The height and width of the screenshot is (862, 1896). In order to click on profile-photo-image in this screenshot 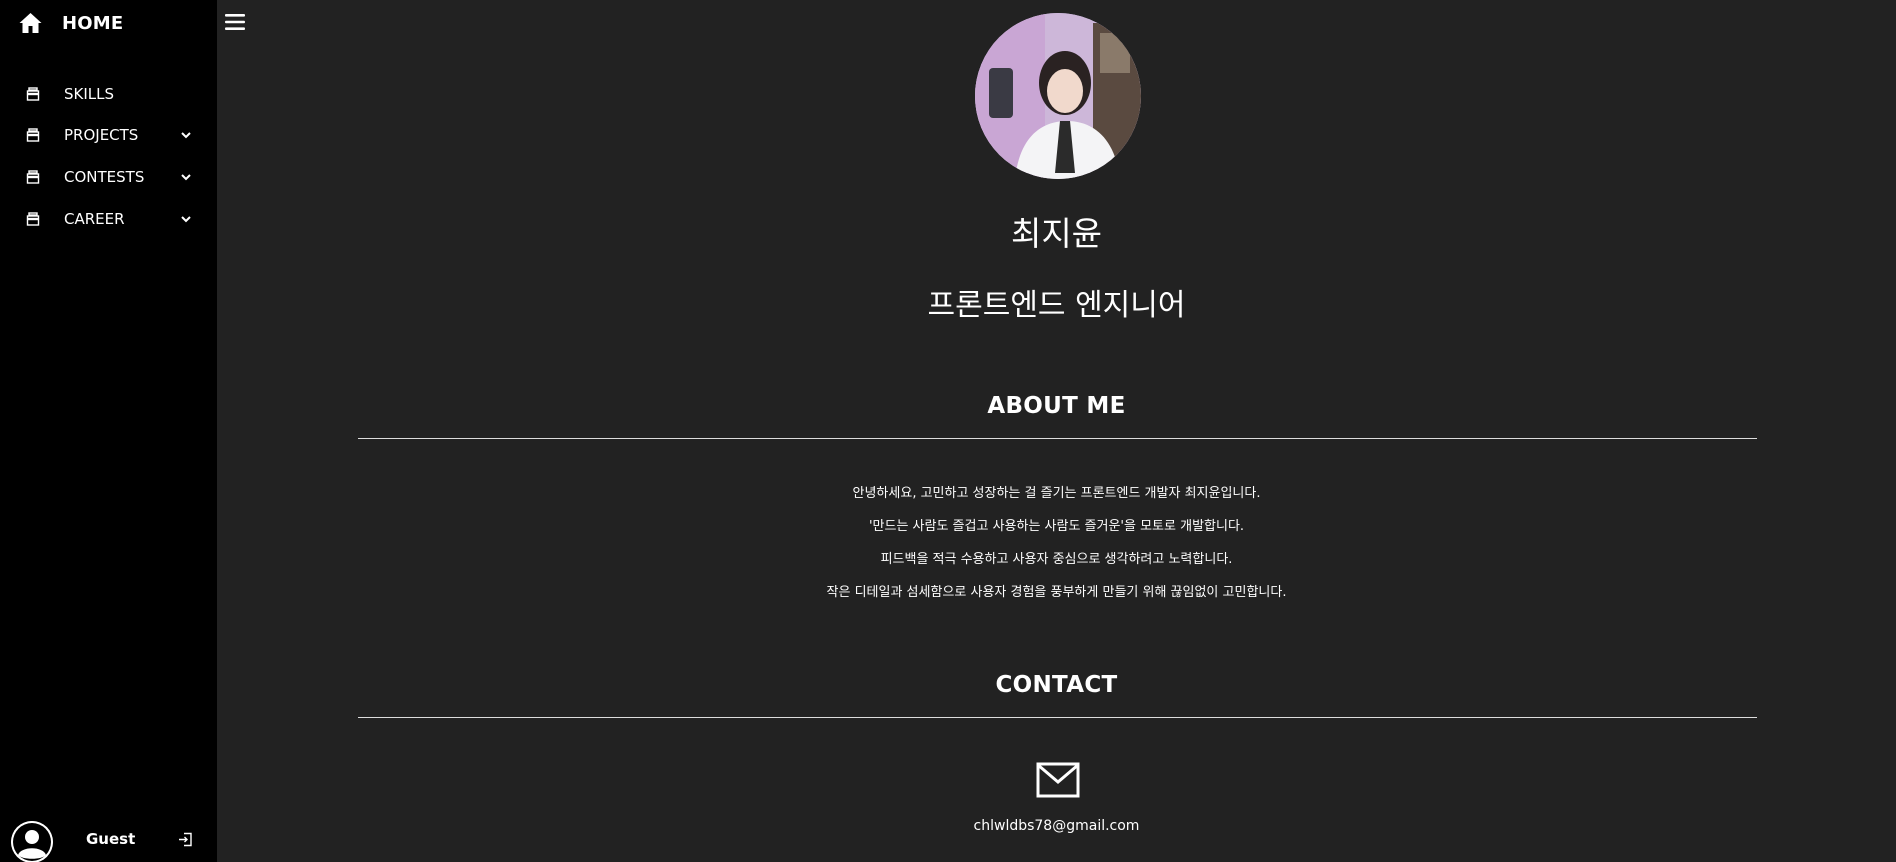, I will do `click(1058, 96)`.